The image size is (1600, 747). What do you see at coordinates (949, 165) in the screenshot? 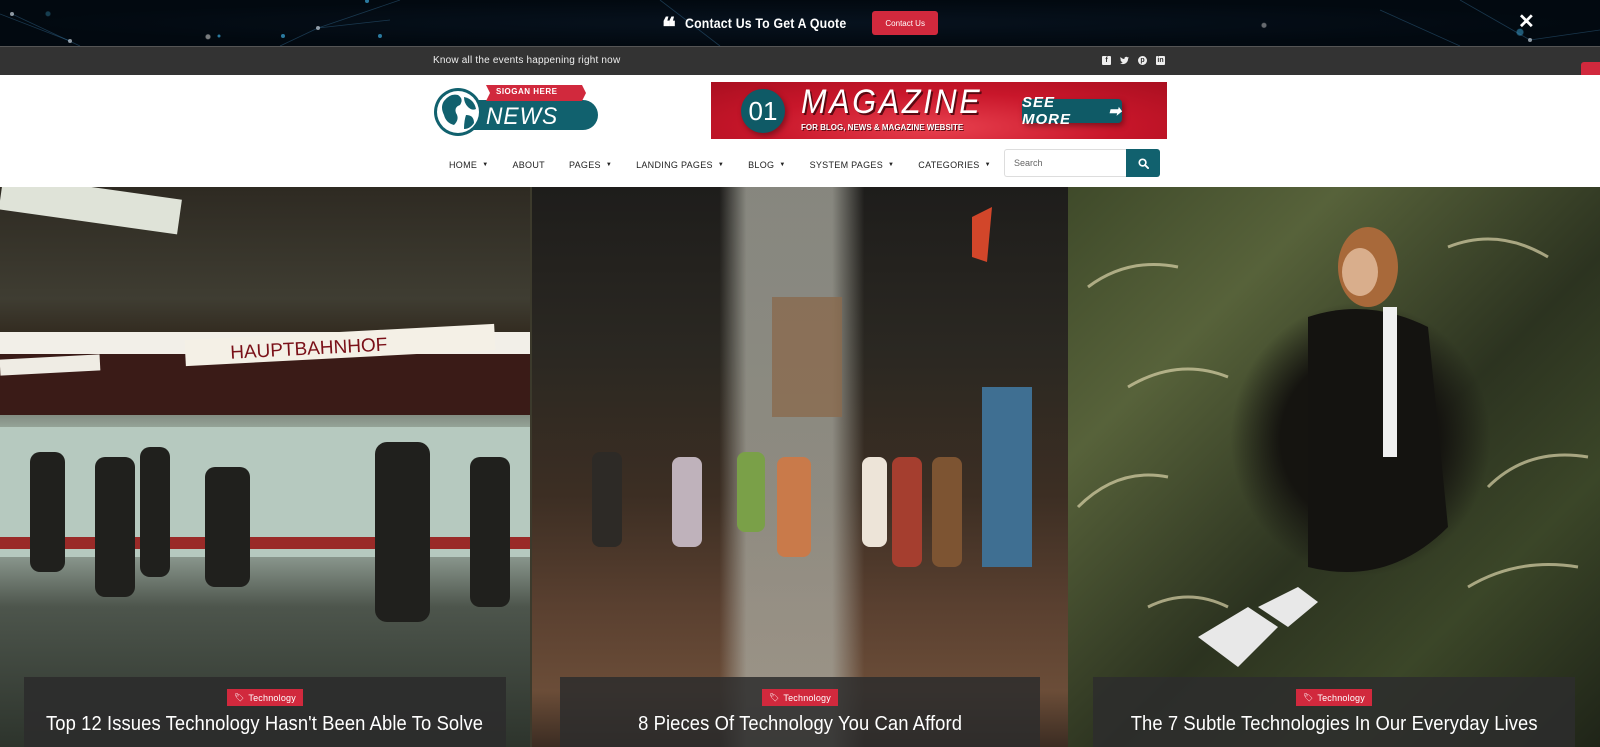
I see `nav-label: CATEGORIES` at bounding box center [949, 165].